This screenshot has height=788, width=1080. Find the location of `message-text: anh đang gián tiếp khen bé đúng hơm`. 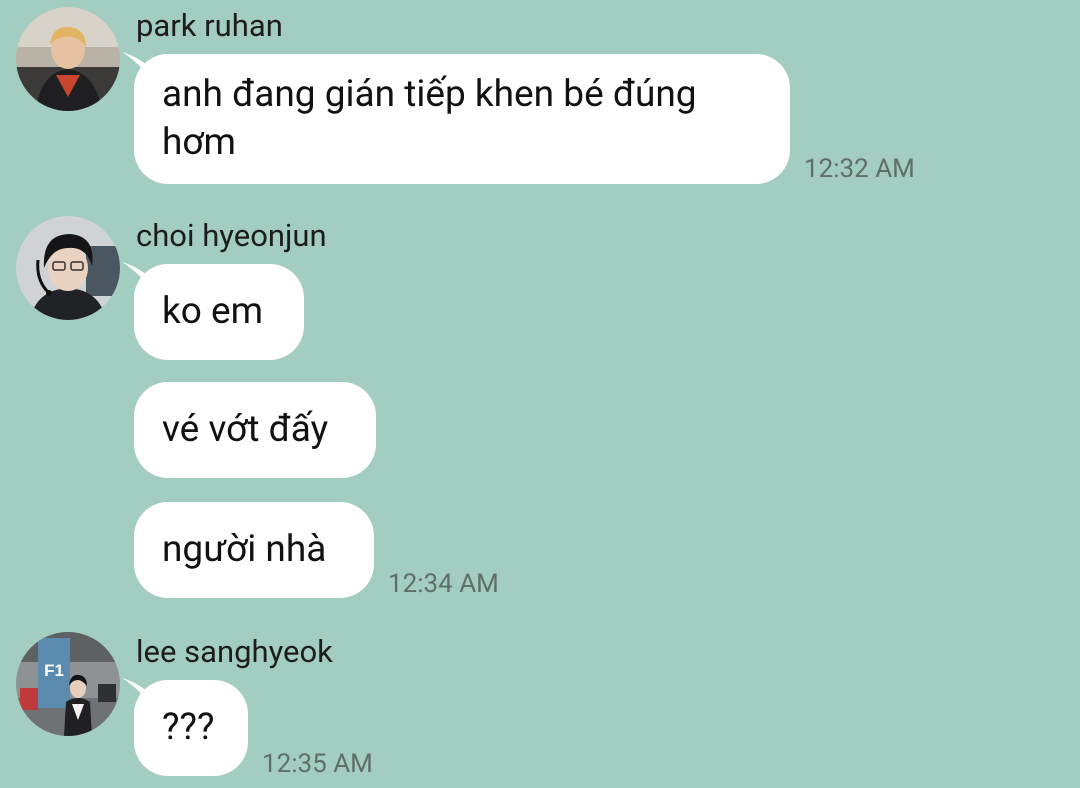

message-text: anh đang gián tiếp khen bé đúng hơm is located at coordinates (429, 118).